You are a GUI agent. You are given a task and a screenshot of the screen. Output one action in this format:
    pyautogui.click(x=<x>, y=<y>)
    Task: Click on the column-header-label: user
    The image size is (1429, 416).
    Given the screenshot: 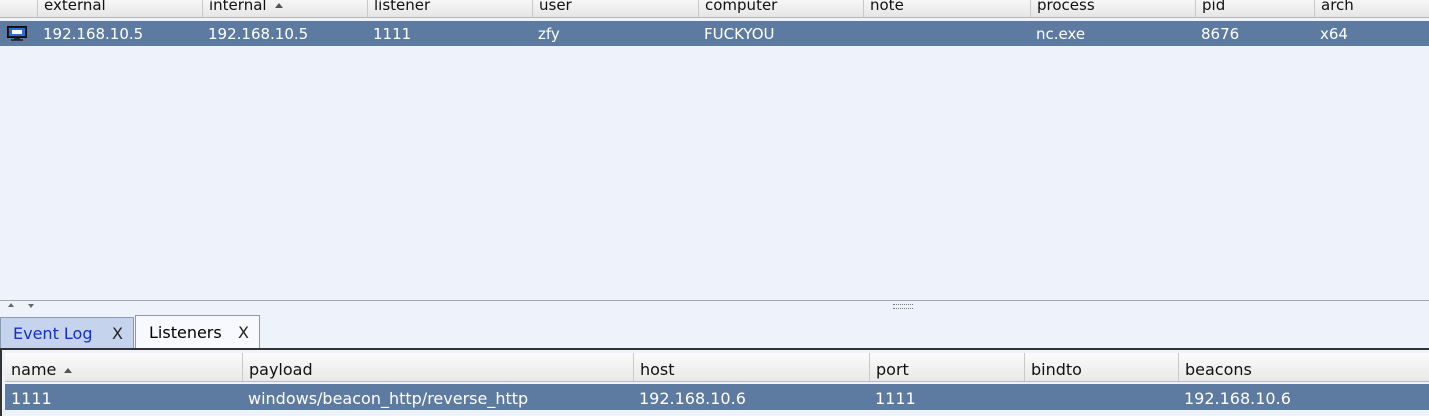 What is the action you would take?
    pyautogui.click(x=555, y=7)
    